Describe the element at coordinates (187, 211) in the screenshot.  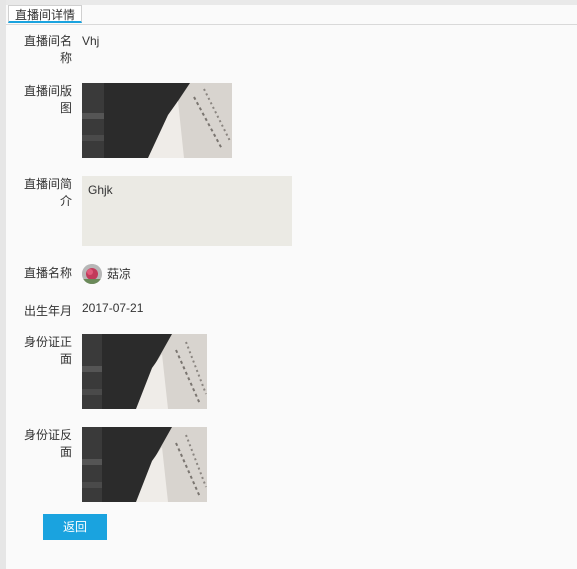
I see `room-intro-text: Ghjk` at that location.